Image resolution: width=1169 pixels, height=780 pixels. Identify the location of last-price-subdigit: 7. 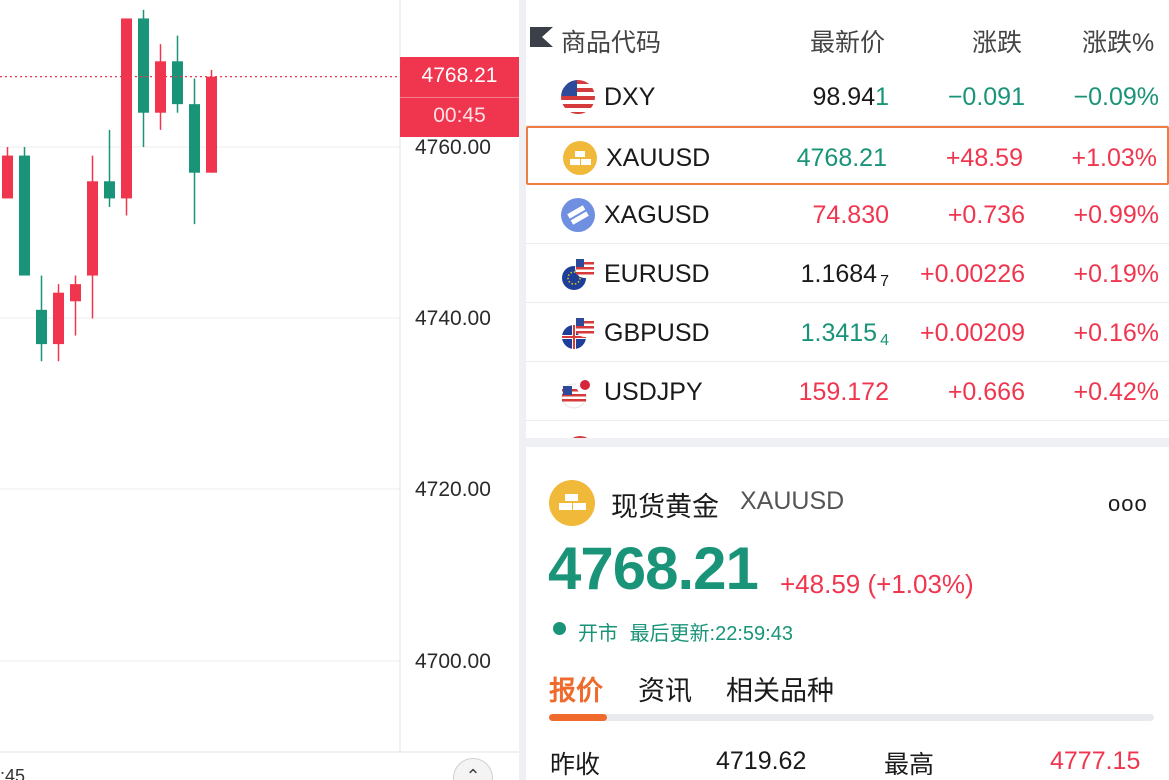
(884, 281).